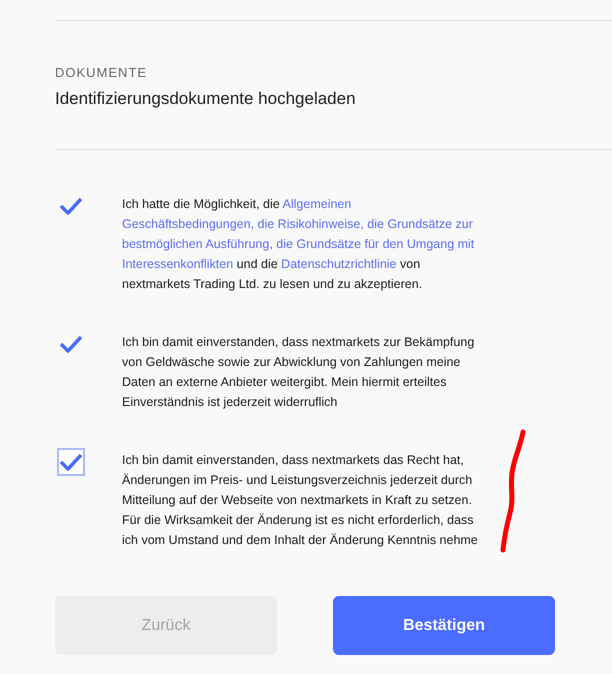 The image size is (612, 674). I want to click on consent-text: Ich bin damit einverstanden, dass nextmarkets das Recht hat, Änderungen im Preis- und Leistungsverzeichnis jederzeit durch Mitteilung auf der Webseite von nextmarkets in Kraft zu setzen. Für die Wirksamkeit der Änderung ist es nicht erforderlich, dass ich vom Umstand und dem Inhalt der Änderung Kenntnis nehme, so click(300, 500).